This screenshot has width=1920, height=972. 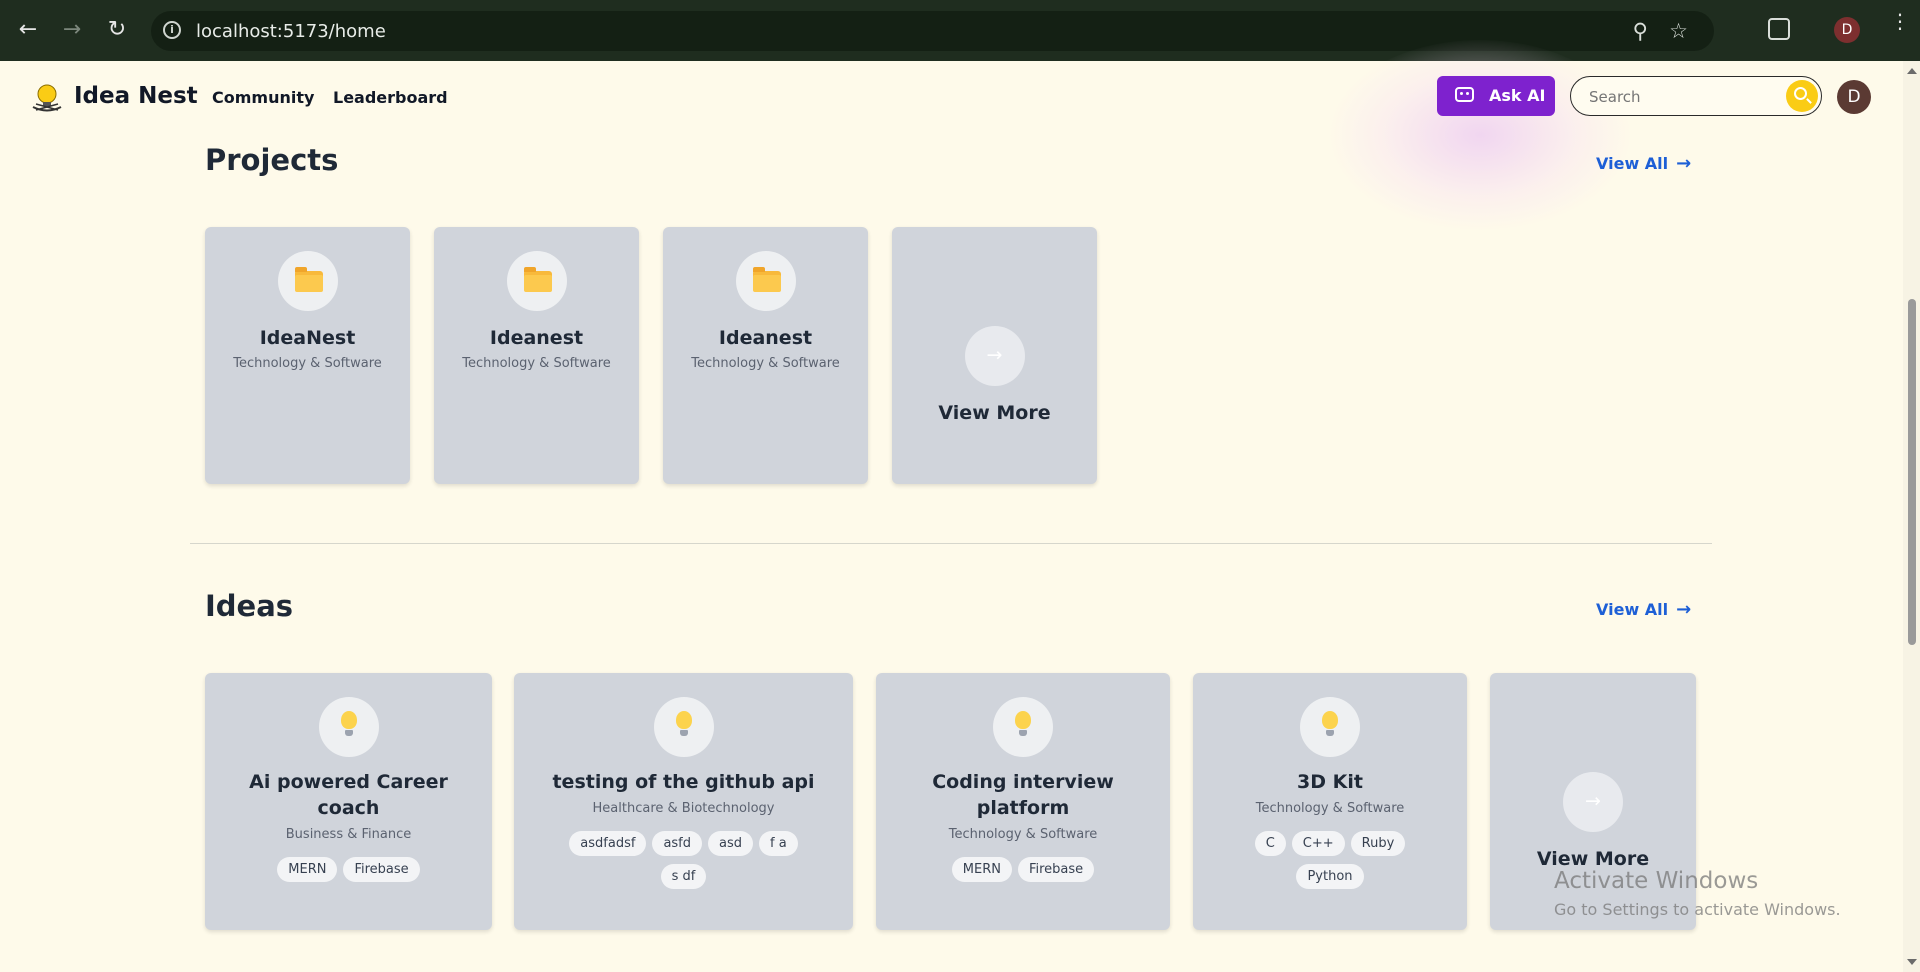 I want to click on watermark-subtitle: Go to Settings to activate Windows., so click(x=1697, y=909).